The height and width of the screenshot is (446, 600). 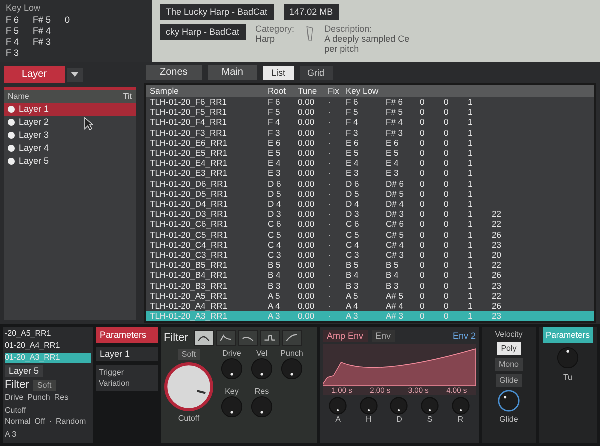 I want to click on column-header: Sample, so click(x=164, y=91).